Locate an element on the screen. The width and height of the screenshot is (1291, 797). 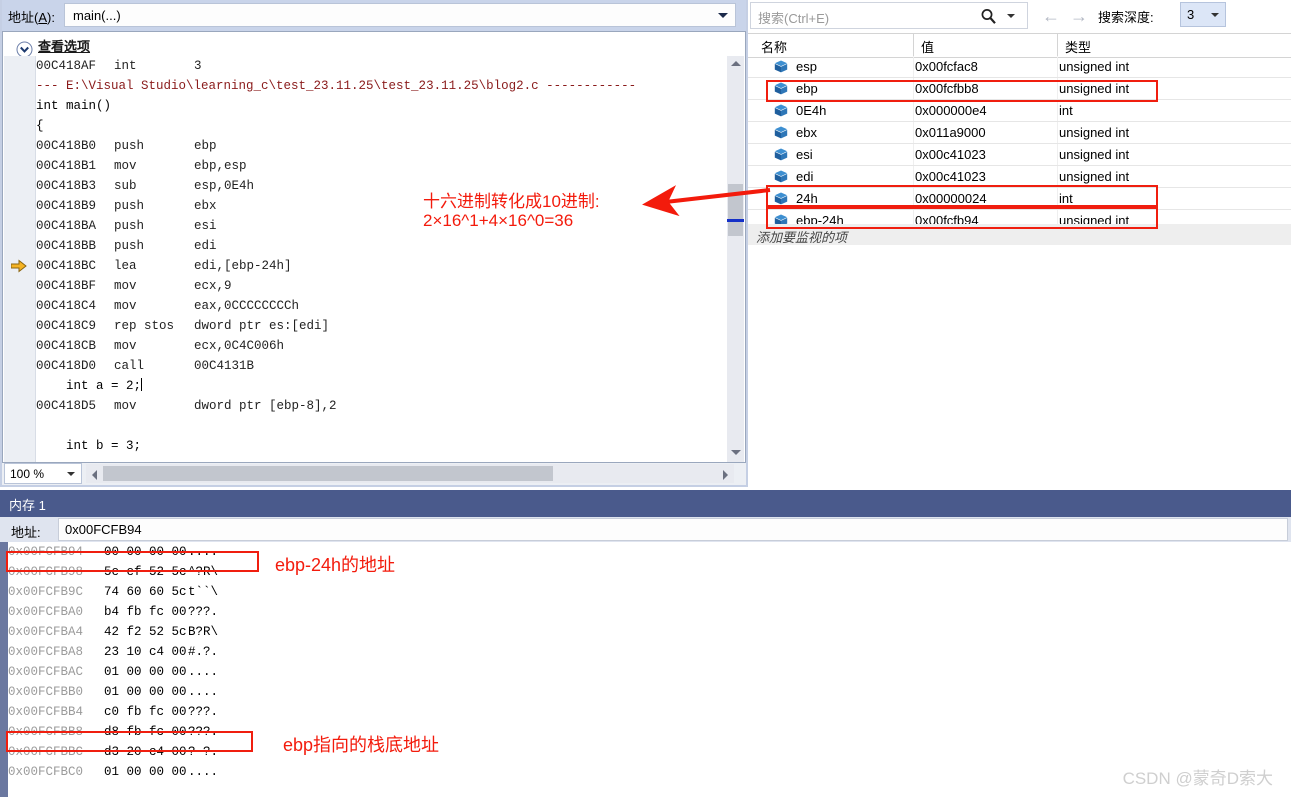
vertical-scroll-thumb is located at coordinates (735, 210).